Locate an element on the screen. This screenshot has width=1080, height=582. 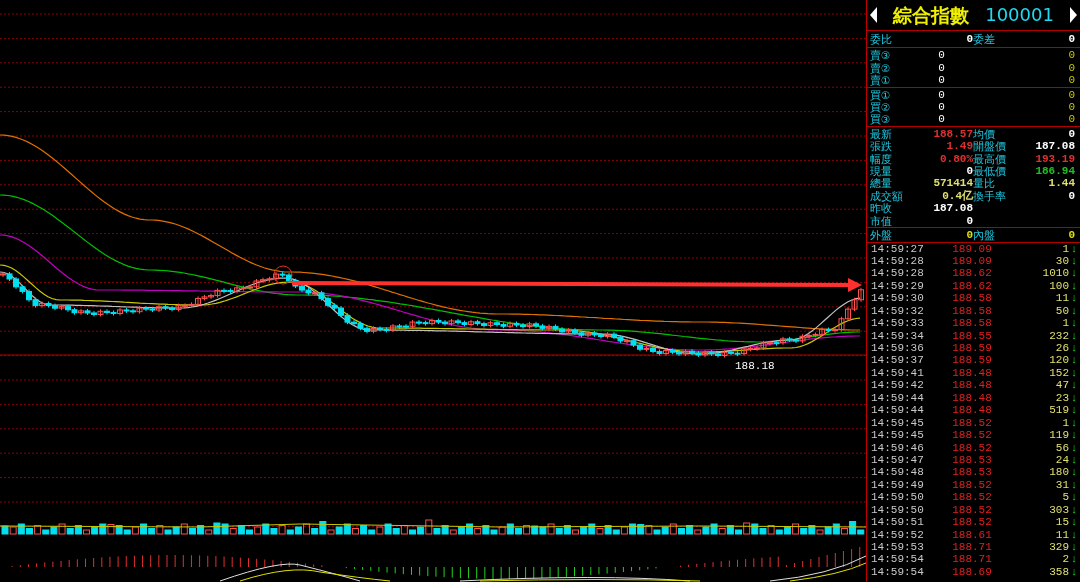
tick-price: 188.55 is located at coordinates (972, 335).